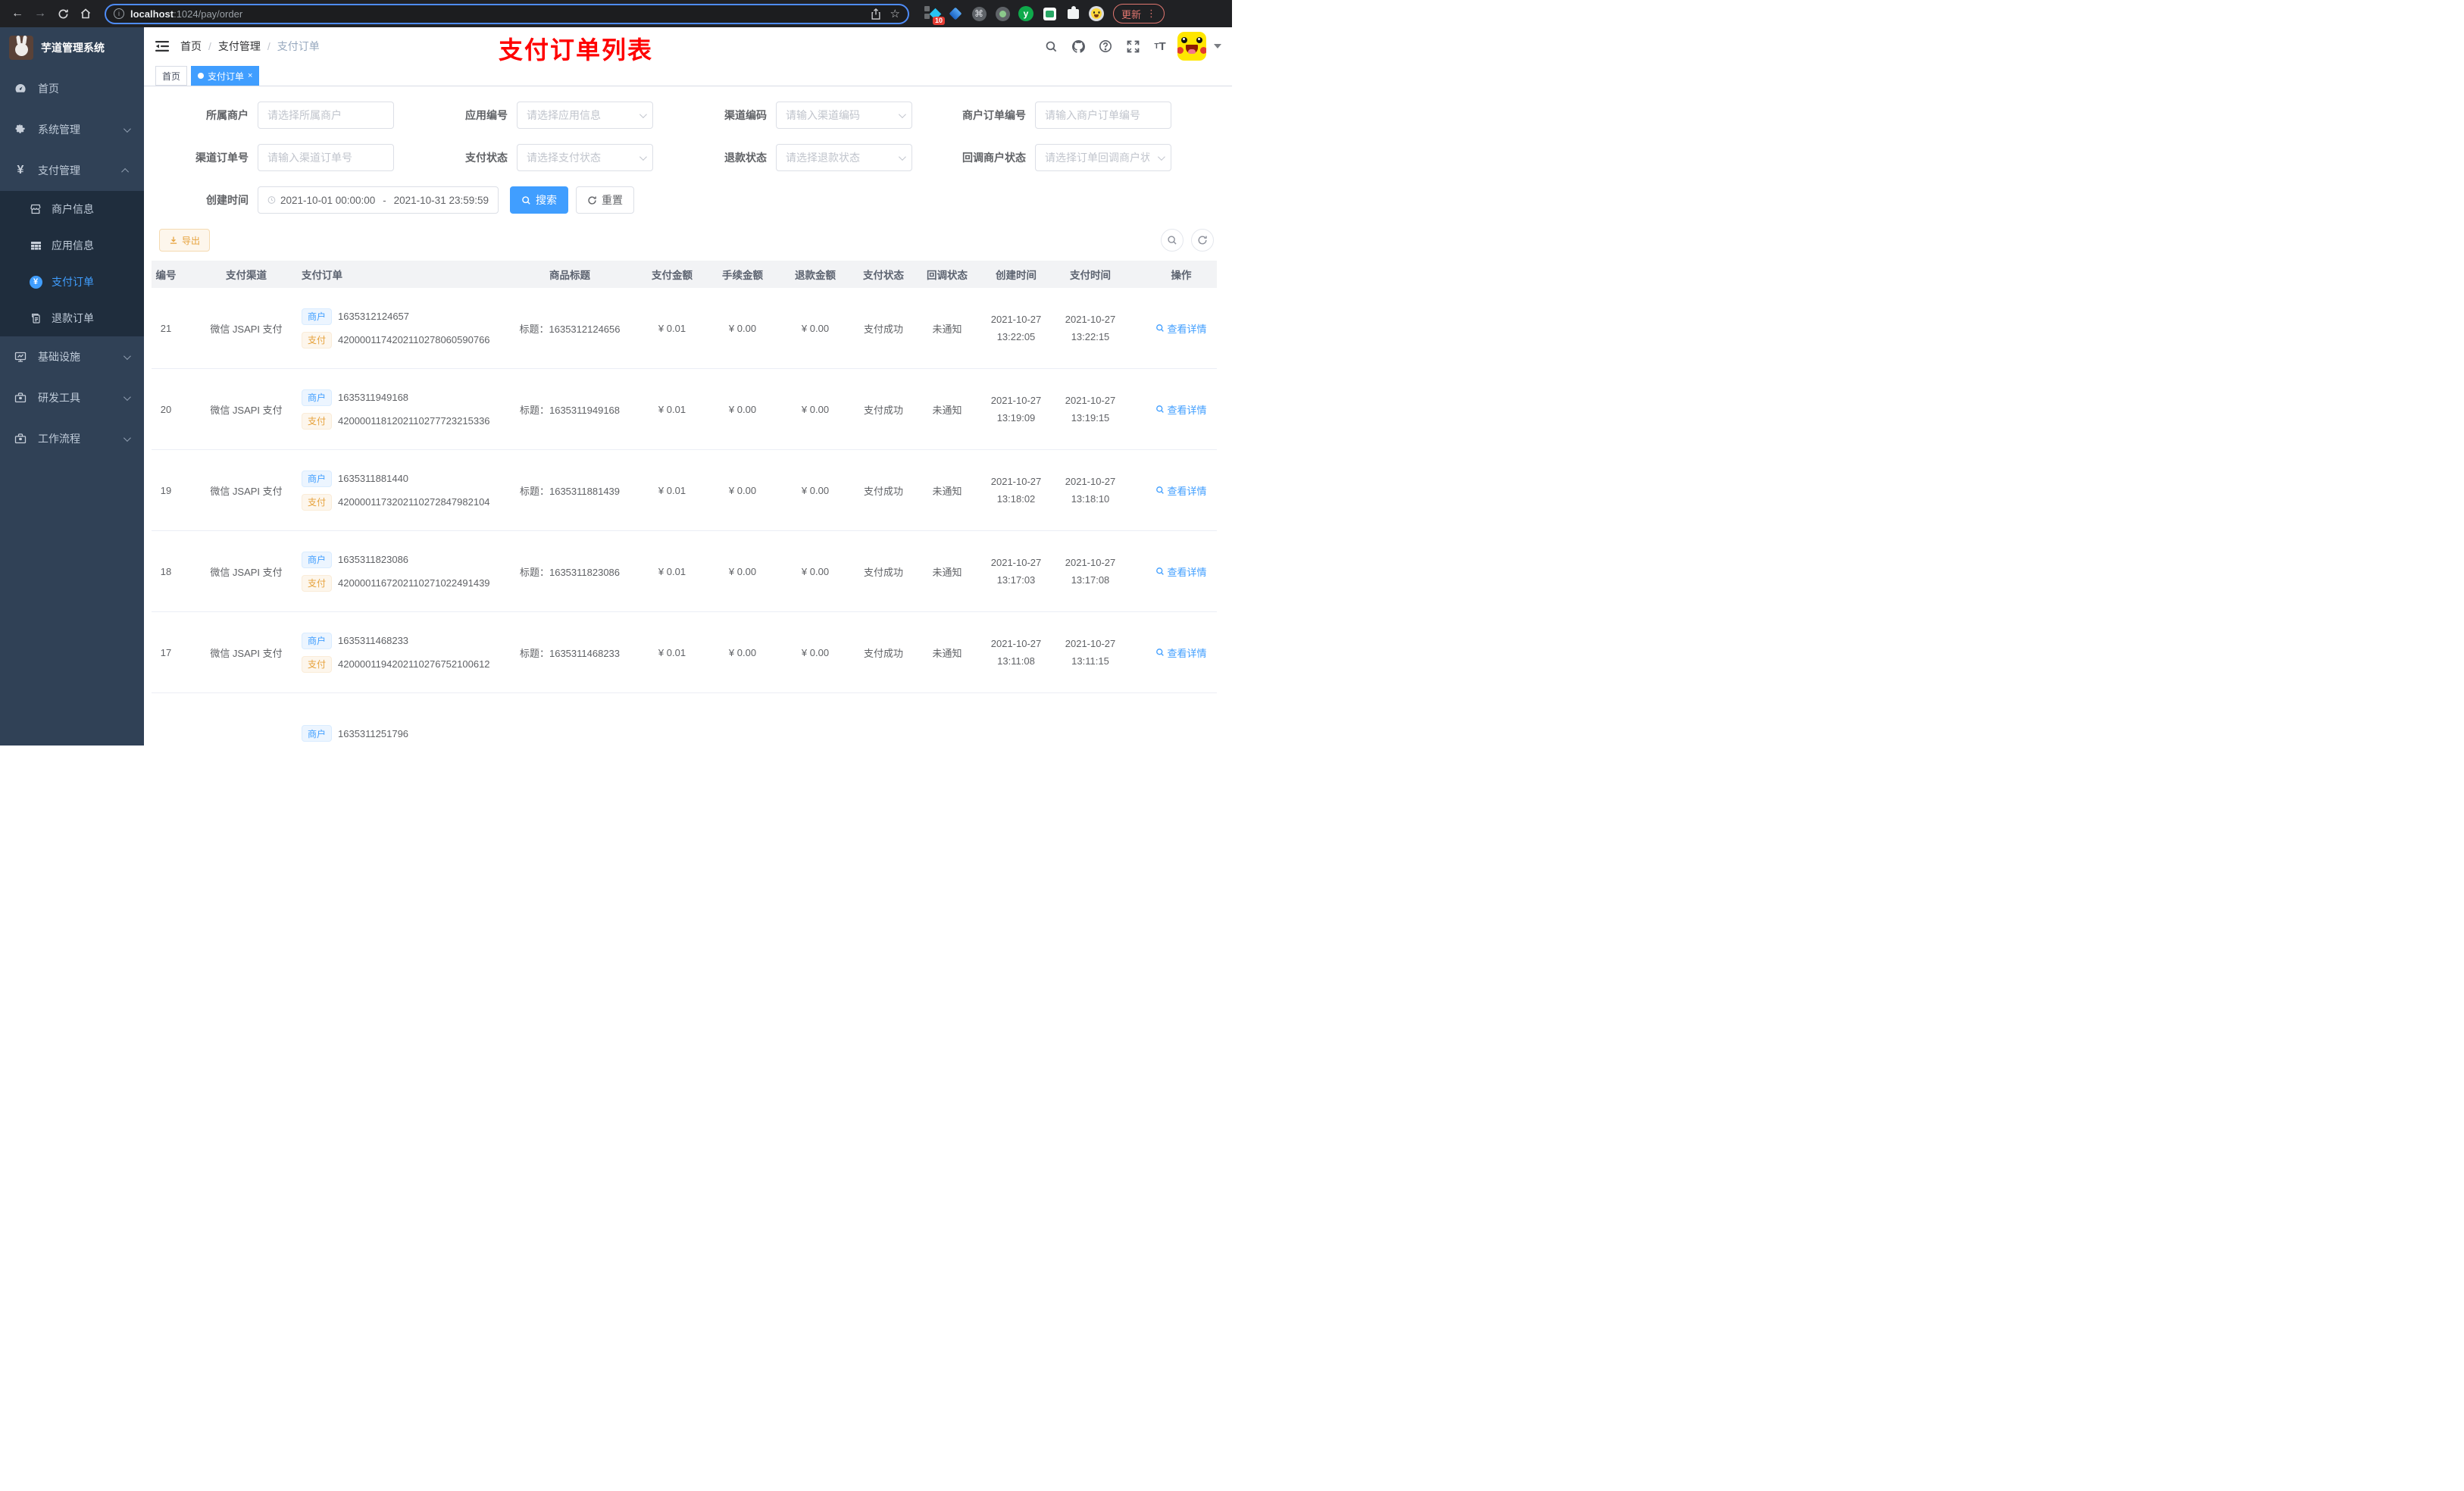  What do you see at coordinates (497, 14) in the screenshot?
I see `url-text: localhost:1024/pay/order` at bounding box center [497, 14].